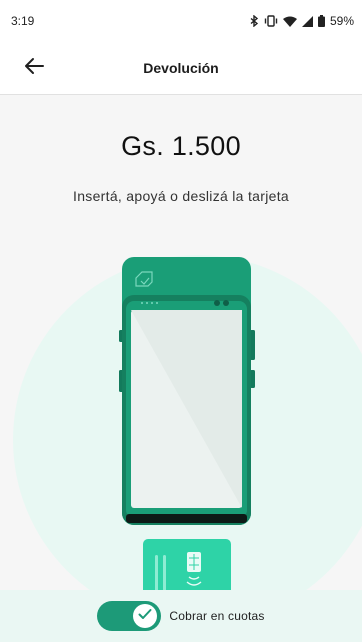  I want to click on battery-percent: 59%, so click(341, 21).